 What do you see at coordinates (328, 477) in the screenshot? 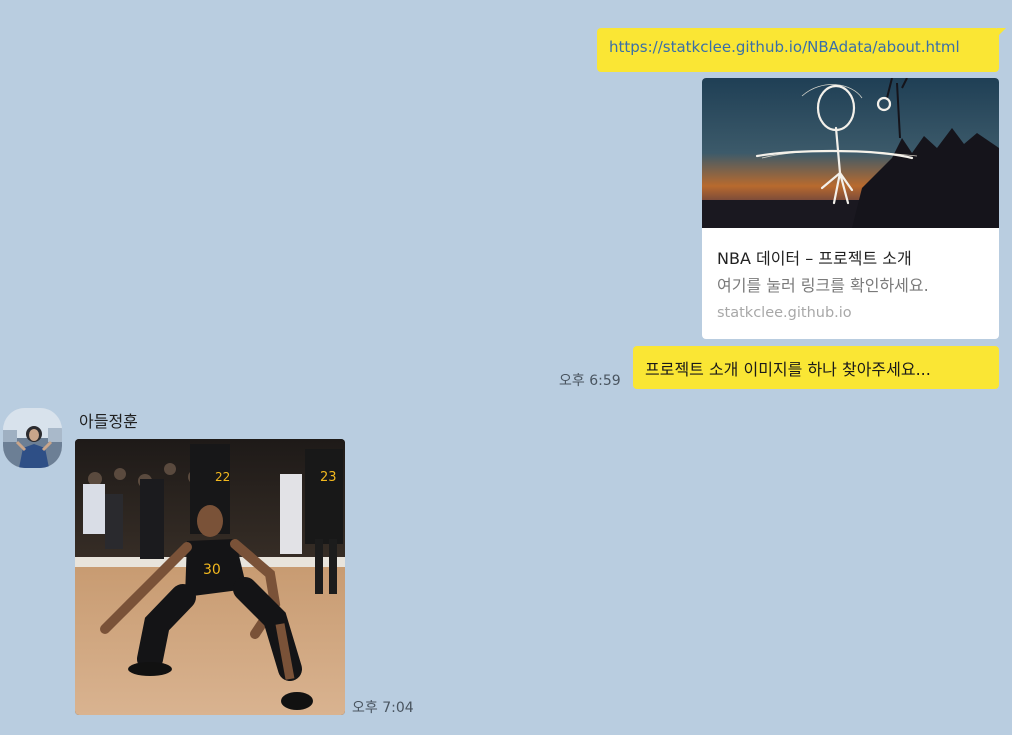
I see `svg-text: 23` at bounding box center [328, 477].